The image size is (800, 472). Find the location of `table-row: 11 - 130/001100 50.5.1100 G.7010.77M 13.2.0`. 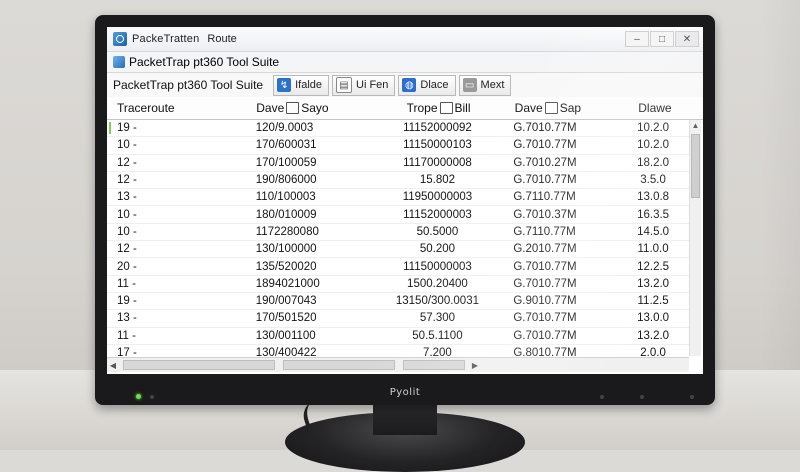

table-row: 11 - 130/001100 50.5.1100 G.7010.77M 13.2.0 is located at coordinates (398, 336).